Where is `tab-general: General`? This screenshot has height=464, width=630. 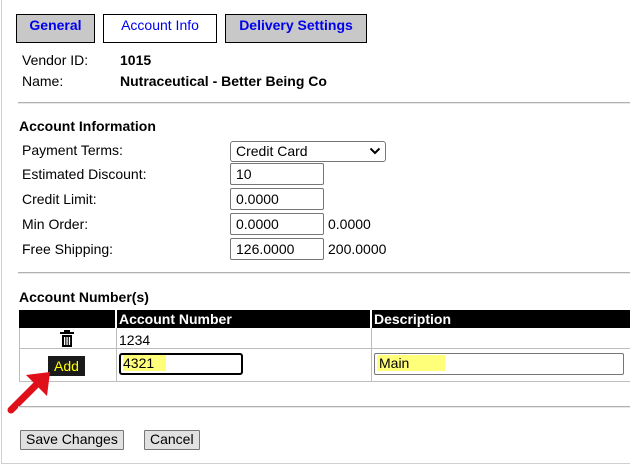
tab-general: General is located at coordinates (55, 28).